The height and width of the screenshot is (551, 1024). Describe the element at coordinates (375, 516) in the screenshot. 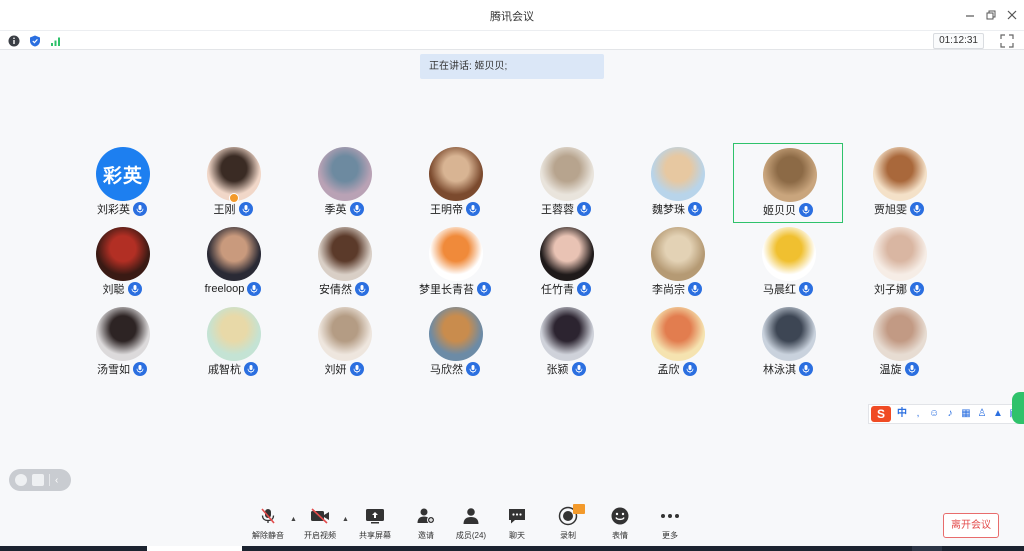

I see `share-screen-icon` at that location.